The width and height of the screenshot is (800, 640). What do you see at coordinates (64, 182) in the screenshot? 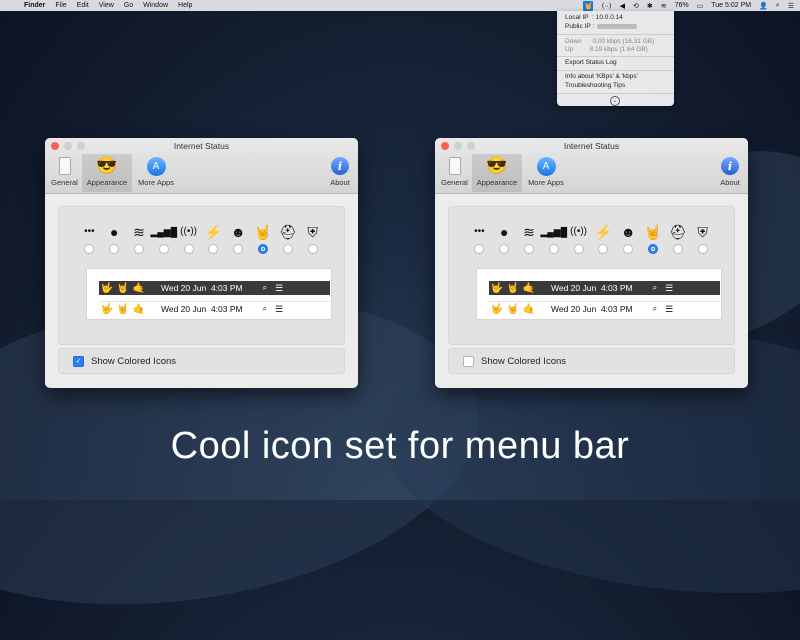
I see `tab-label: General` at bounding box center [64, 182].